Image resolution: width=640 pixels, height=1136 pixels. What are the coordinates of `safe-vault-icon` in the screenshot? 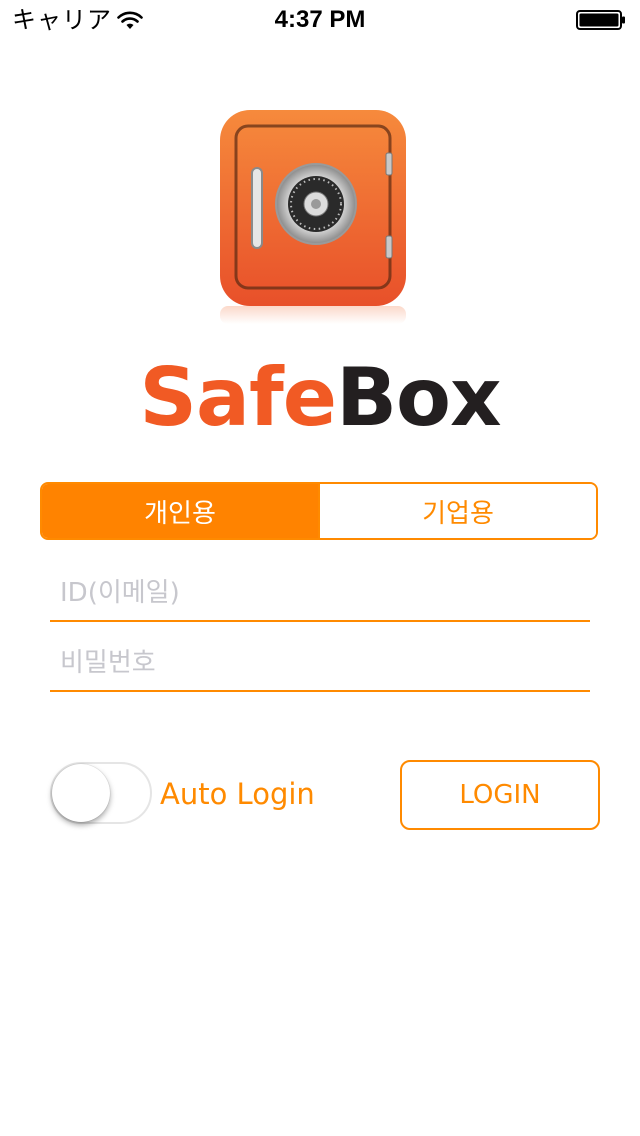 It's located at (313, 217).